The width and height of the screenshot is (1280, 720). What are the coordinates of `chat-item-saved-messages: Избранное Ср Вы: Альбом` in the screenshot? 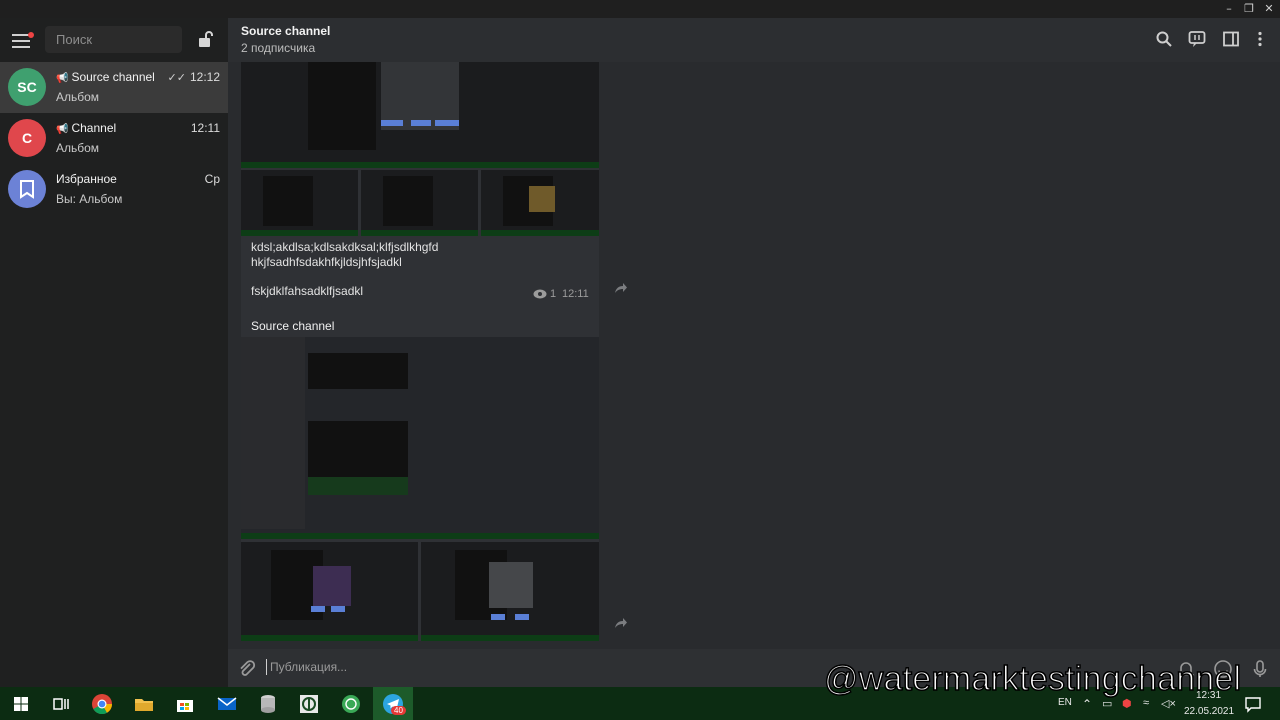 It's located at (114, 189).